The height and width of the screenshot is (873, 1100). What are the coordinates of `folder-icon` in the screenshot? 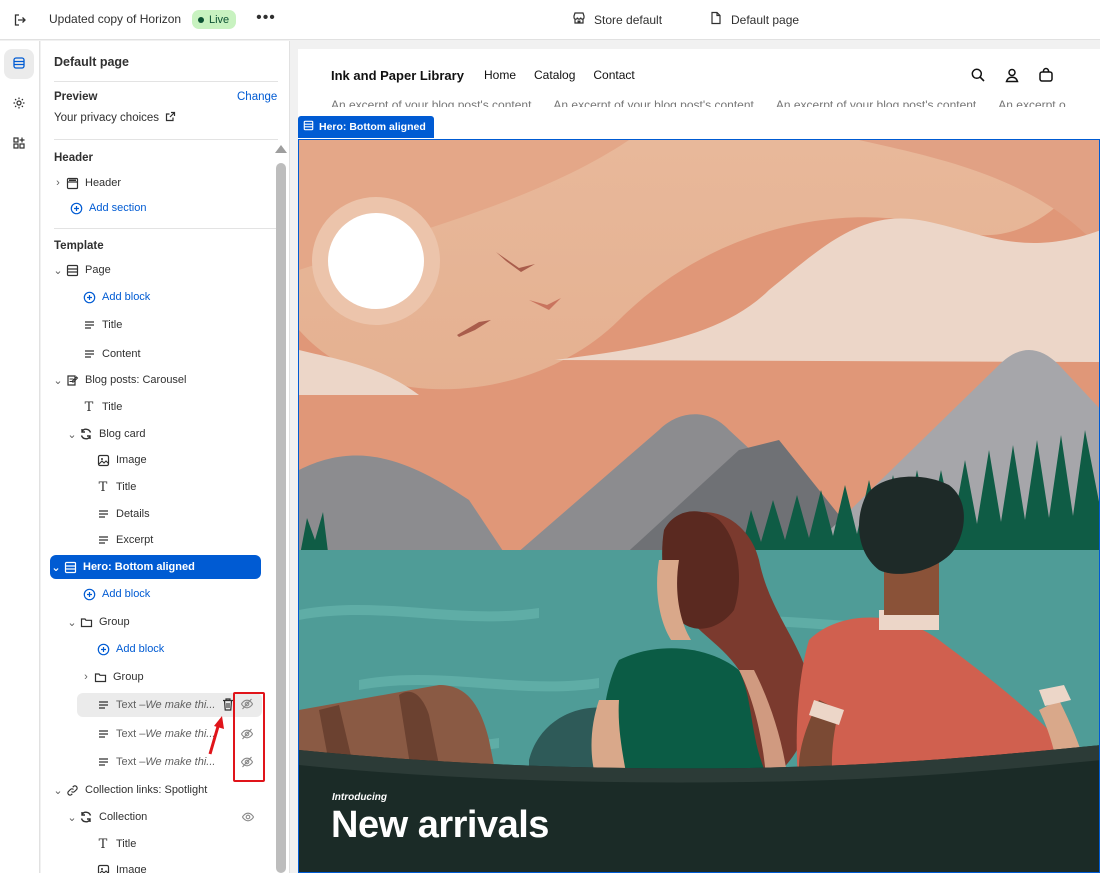 It's located at (86, 622).